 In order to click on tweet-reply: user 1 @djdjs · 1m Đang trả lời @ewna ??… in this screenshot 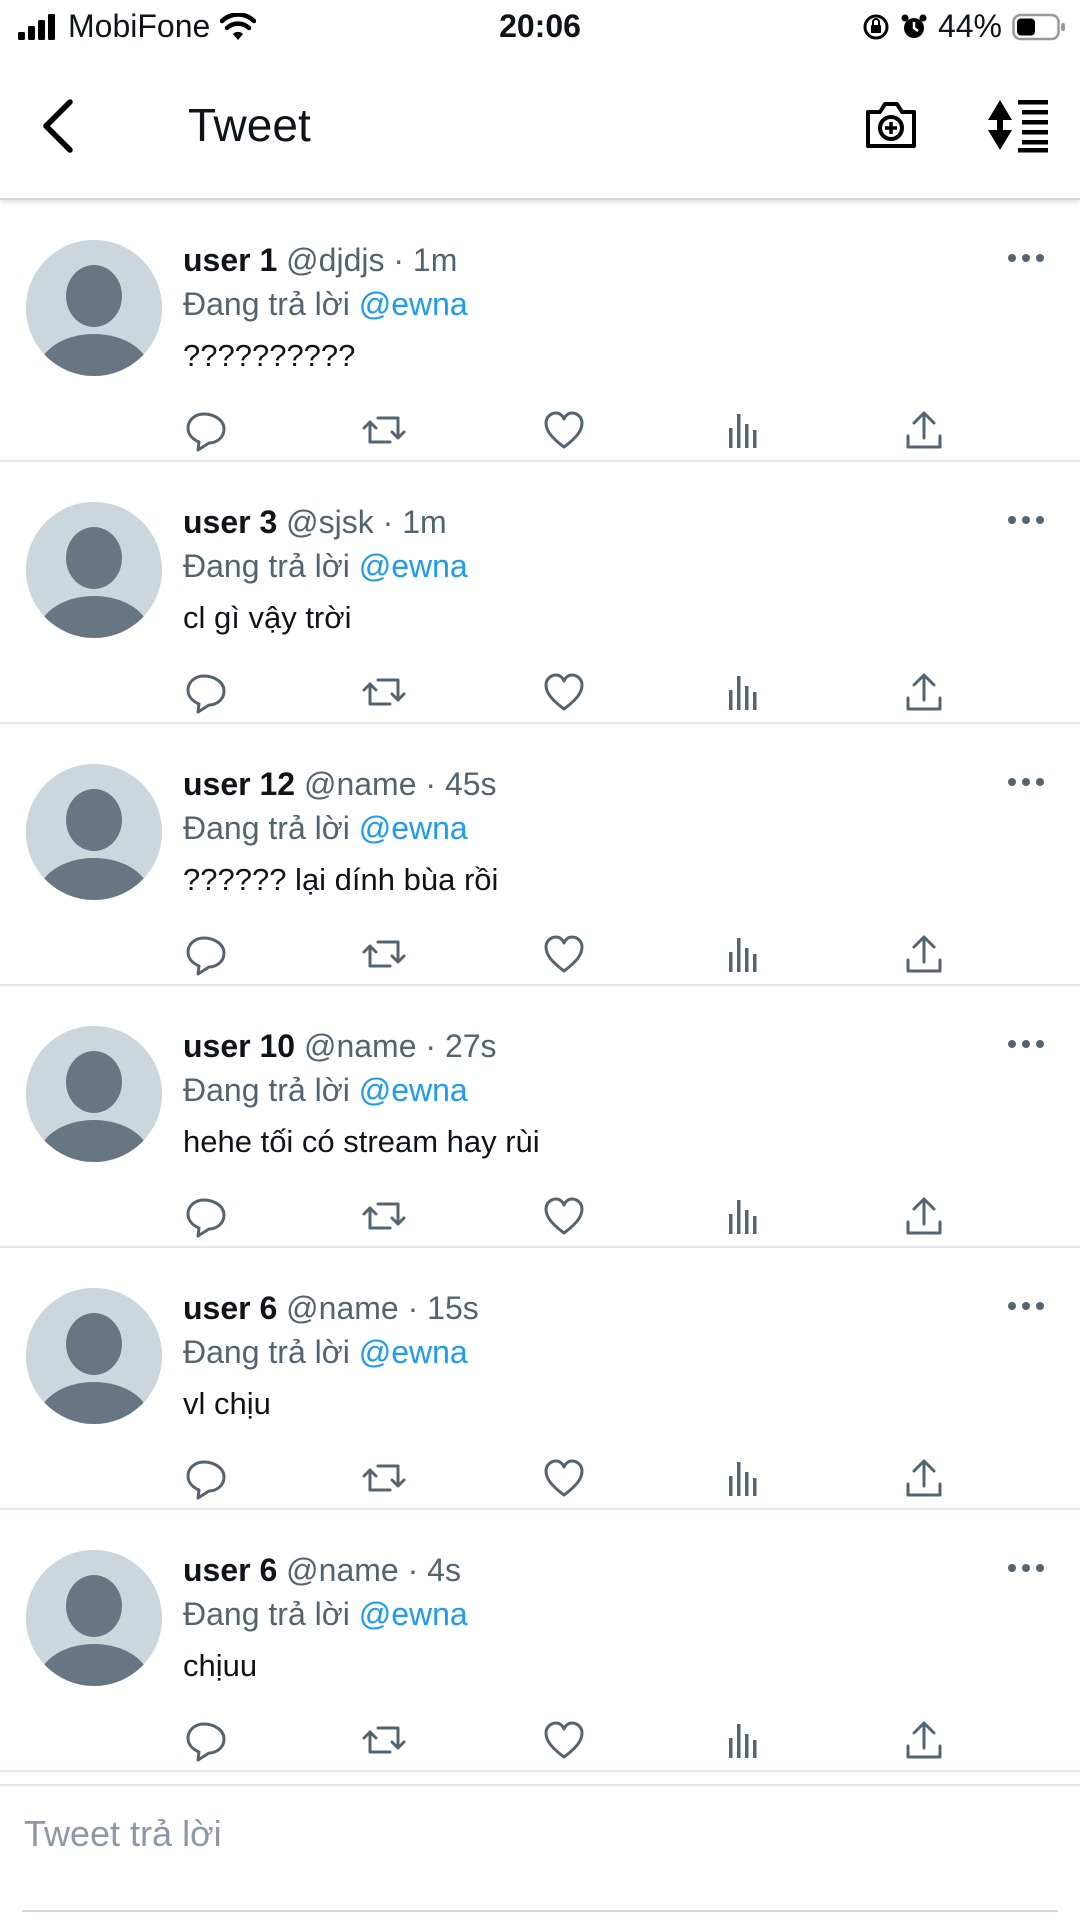, I will do `click(540, 331)`.